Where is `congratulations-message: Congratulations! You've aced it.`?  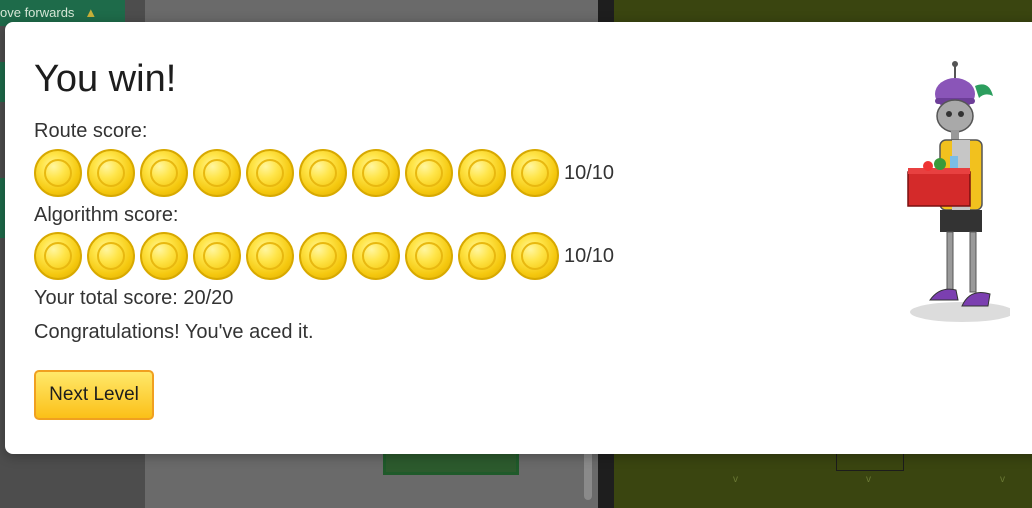
congratulations-message: Congratulations! You've aced it. is located at coordinates (174, 332).